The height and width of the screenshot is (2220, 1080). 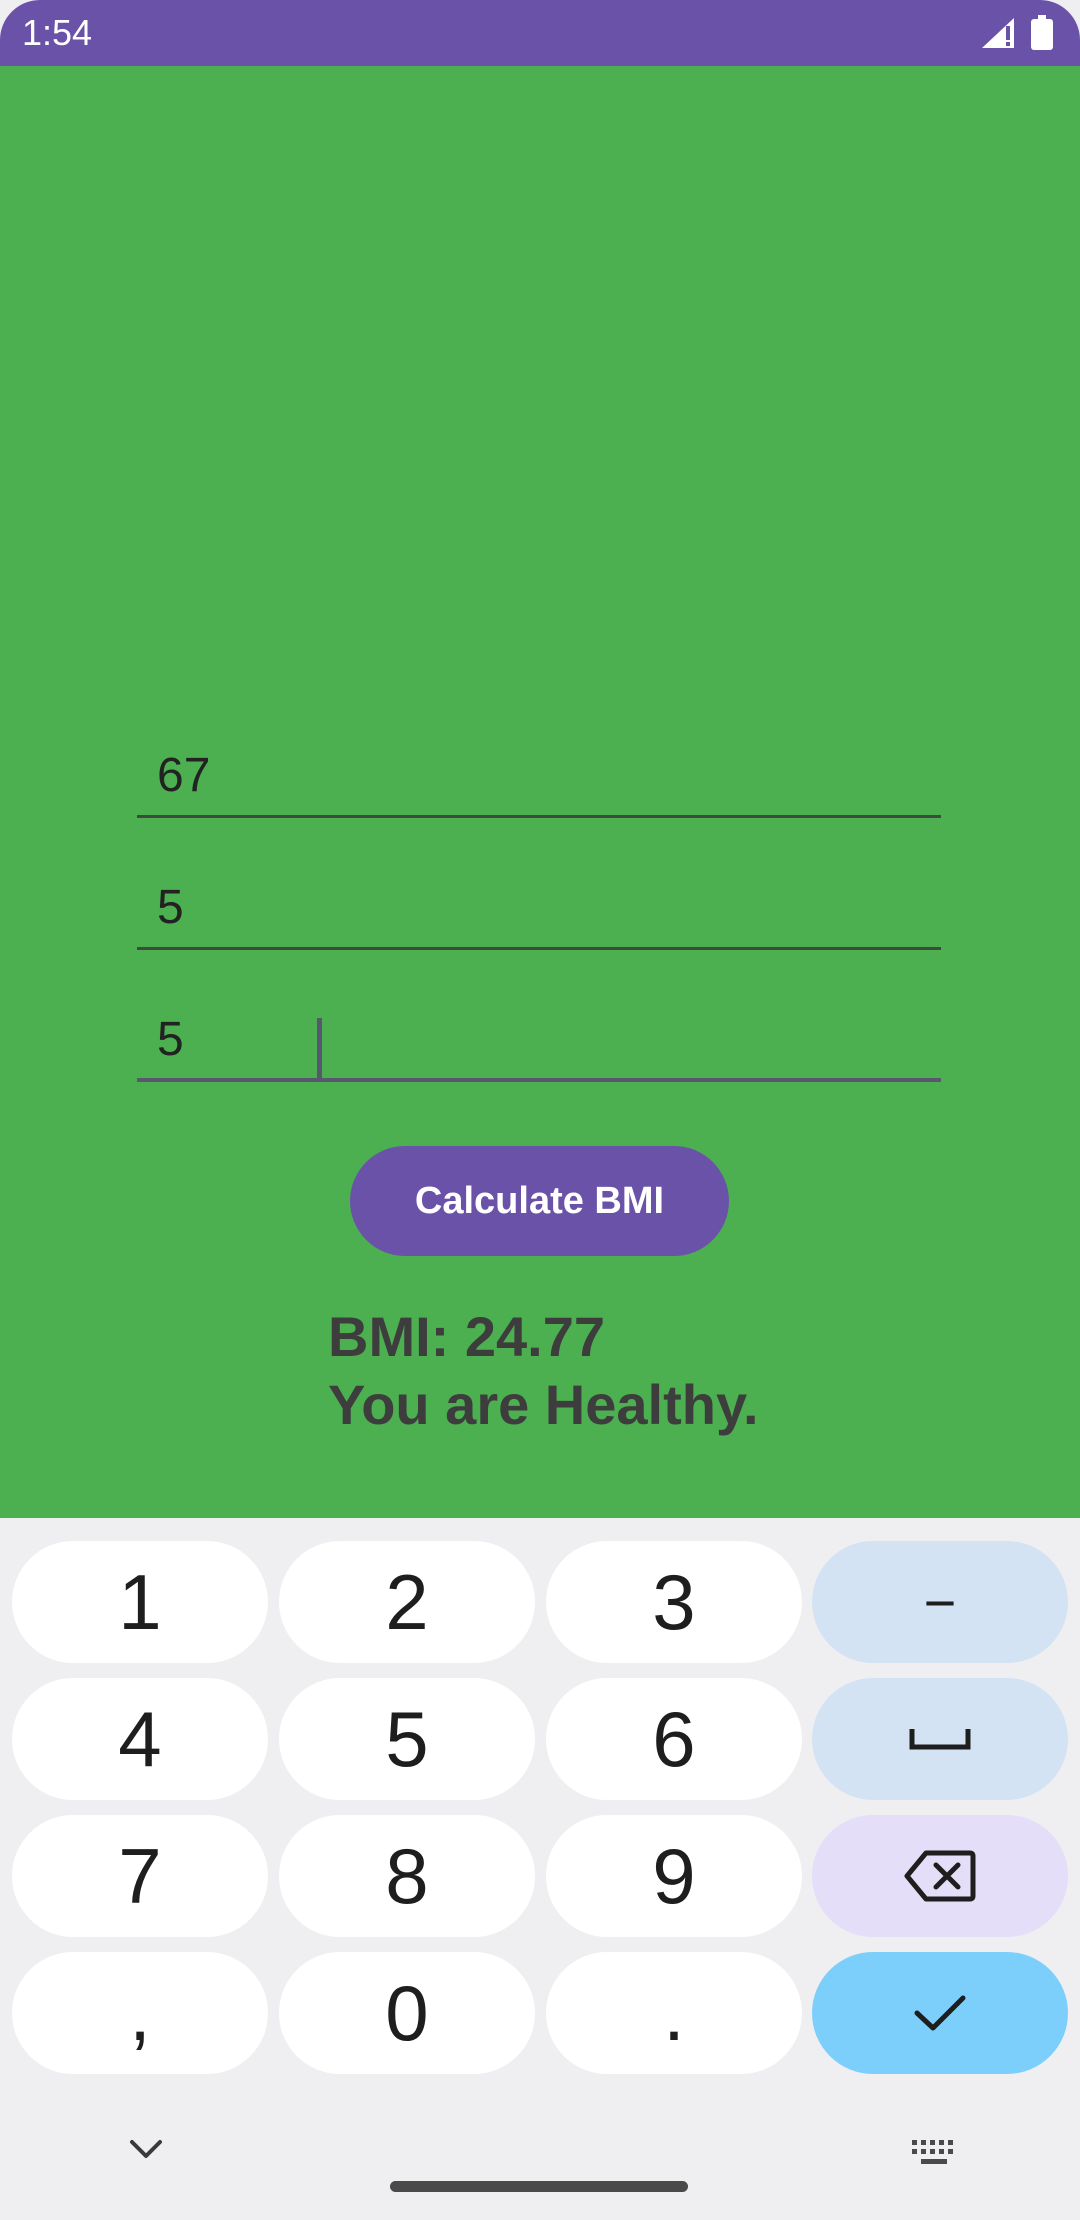 I want to click on height-inches-input-field, so click(x=539, y=1043).